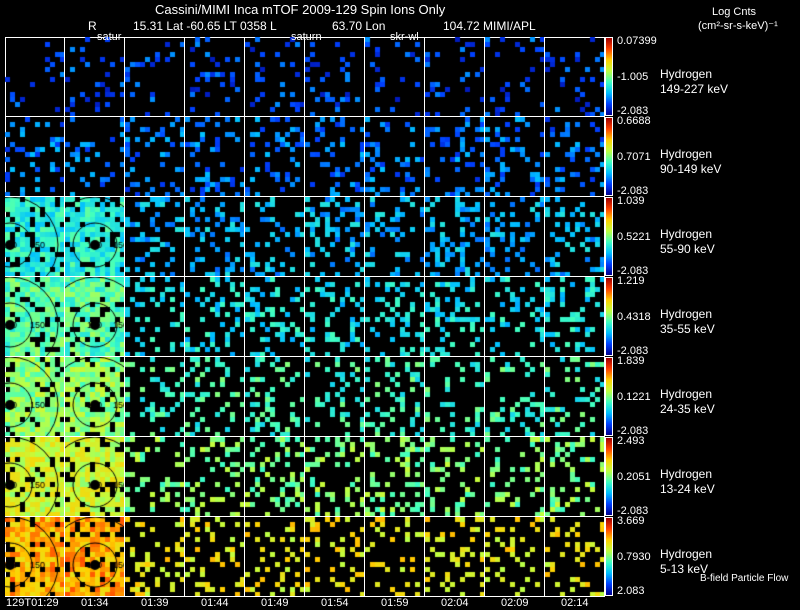  Describe the element at coordinates (687, 329) in the screenshot. I see `energy-label: 35-55 keV` at that location.